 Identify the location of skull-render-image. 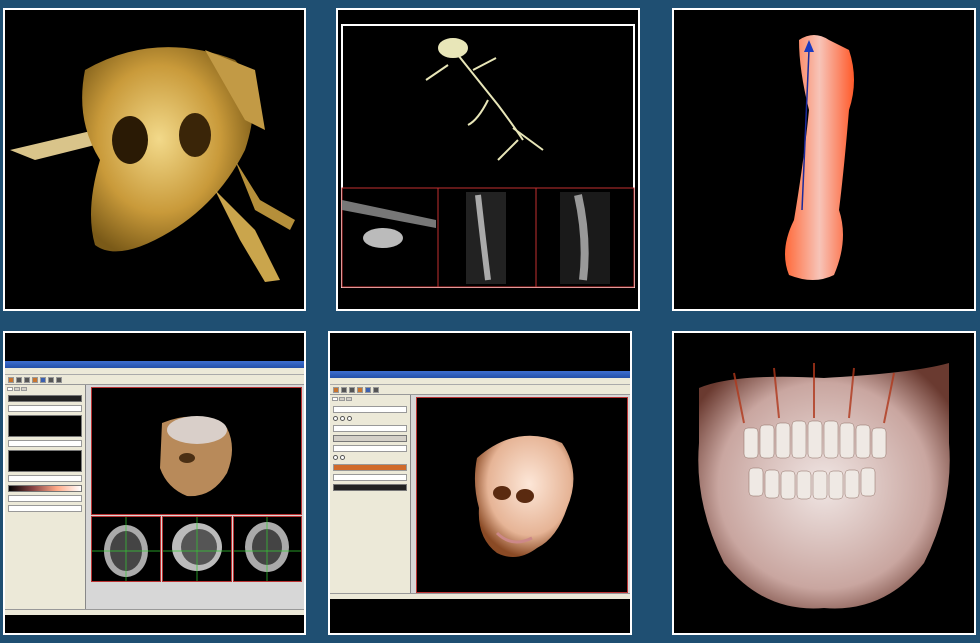
(152, 164).